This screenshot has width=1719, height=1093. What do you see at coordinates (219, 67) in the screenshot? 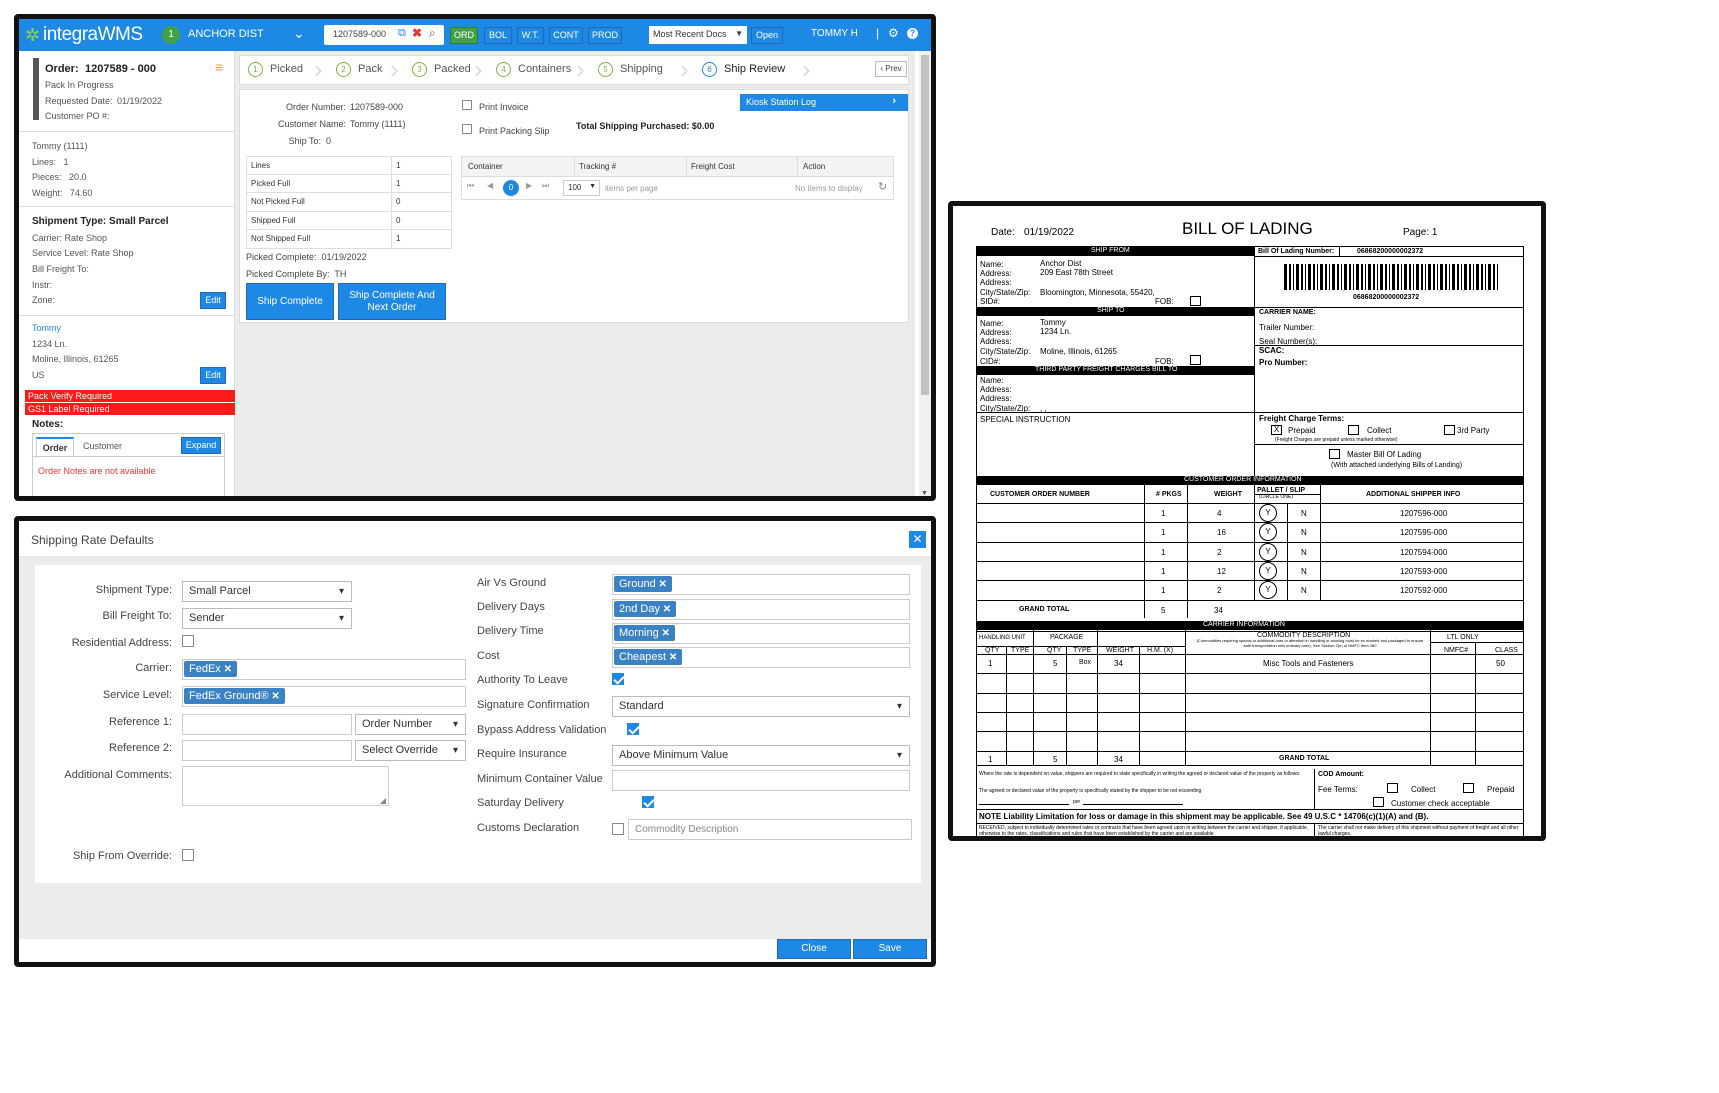
I see `menu-icon: ≡` at bounding box center [219, 67].